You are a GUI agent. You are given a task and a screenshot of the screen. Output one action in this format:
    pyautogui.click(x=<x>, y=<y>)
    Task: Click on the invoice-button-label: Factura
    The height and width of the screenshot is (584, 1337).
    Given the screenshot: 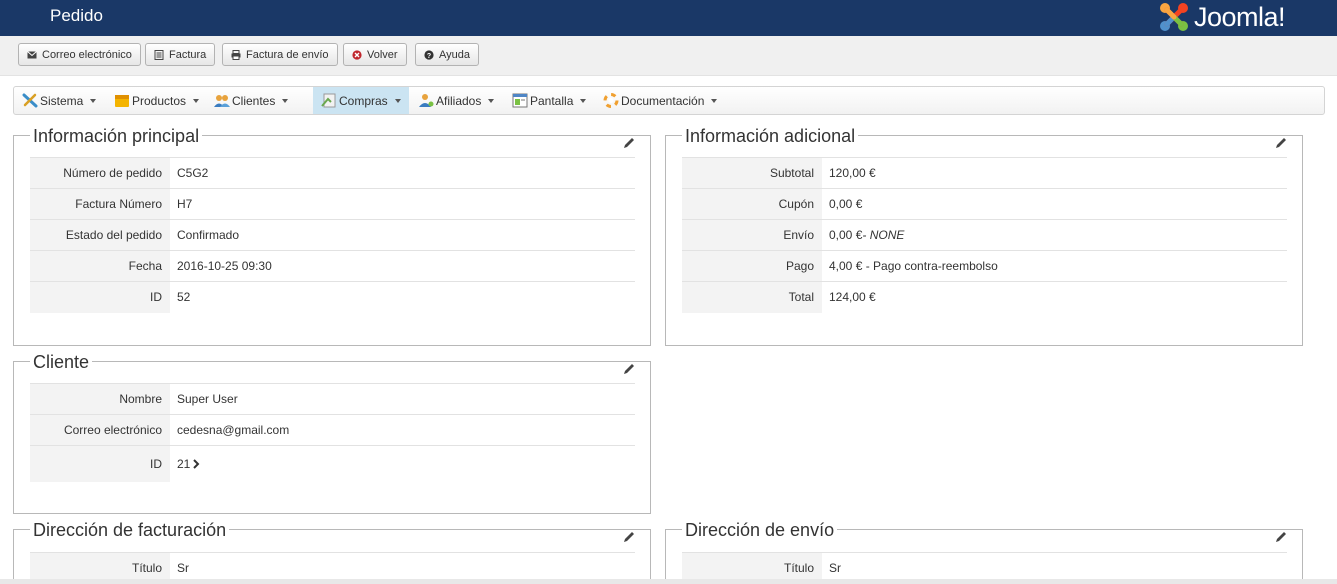 What is the action you would take?
    pyautogui.click(x=188, y=54)
    